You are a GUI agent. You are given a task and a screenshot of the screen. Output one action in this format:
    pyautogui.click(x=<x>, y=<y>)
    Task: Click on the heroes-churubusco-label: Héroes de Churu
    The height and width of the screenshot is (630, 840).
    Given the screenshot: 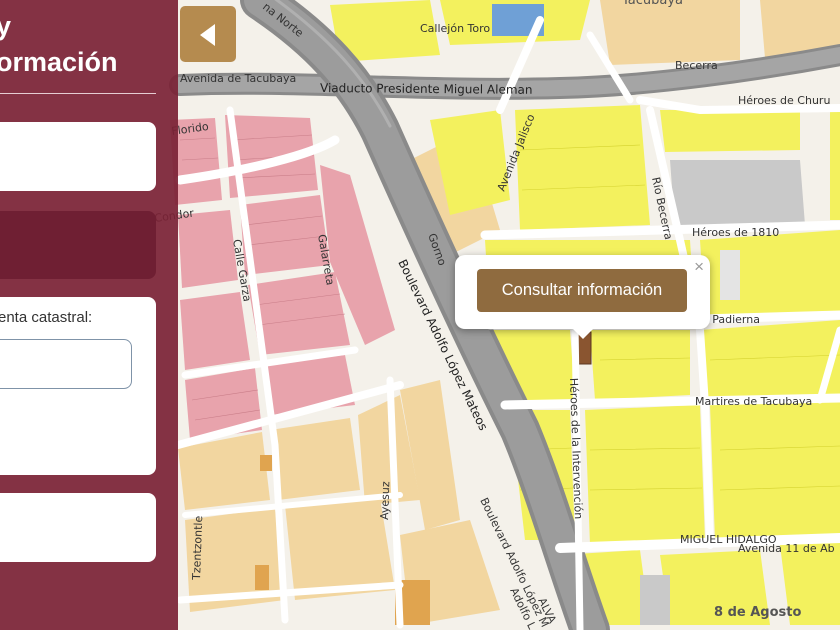 What is the action you would take?
    pyautogui.click(x=784, y=100)
    